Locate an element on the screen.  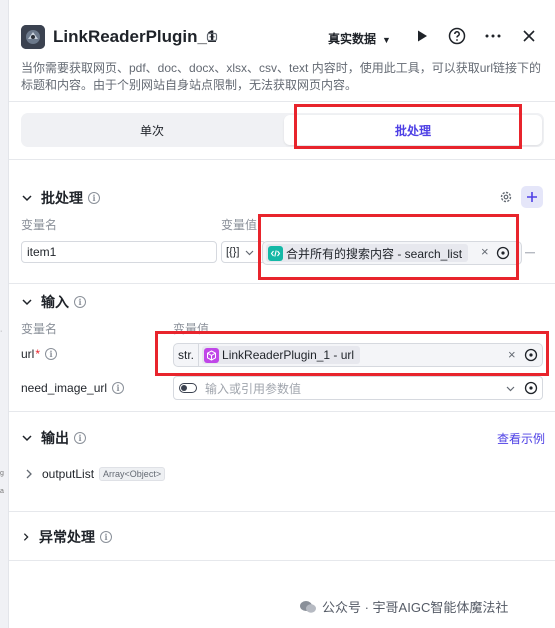
need-image-url-input: 输入或引用参数值 is located at coordinates (358, 388).